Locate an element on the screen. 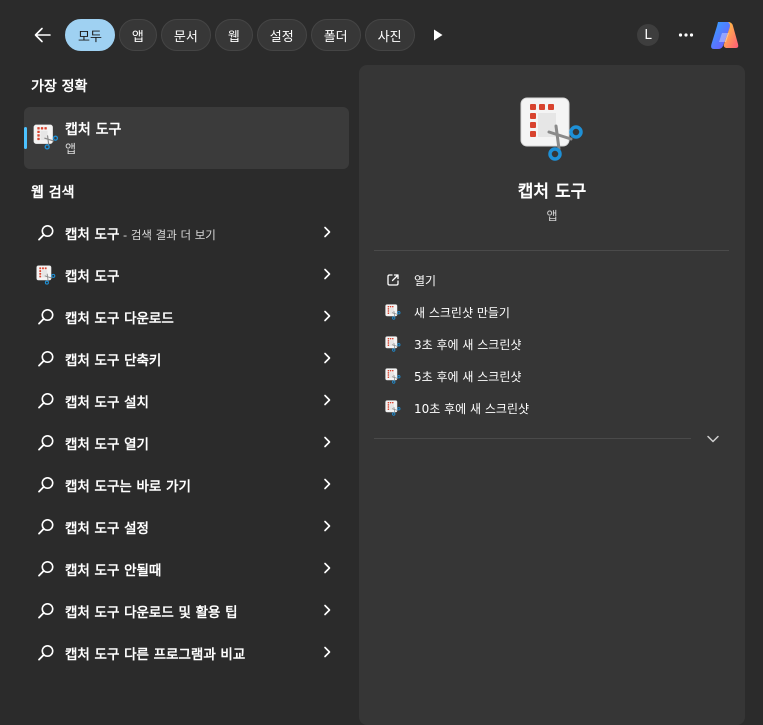 The width and height of the screenshot is (763, 725). web-result-item: 캡처 도구 설치 is located at coordinates (186, 400).